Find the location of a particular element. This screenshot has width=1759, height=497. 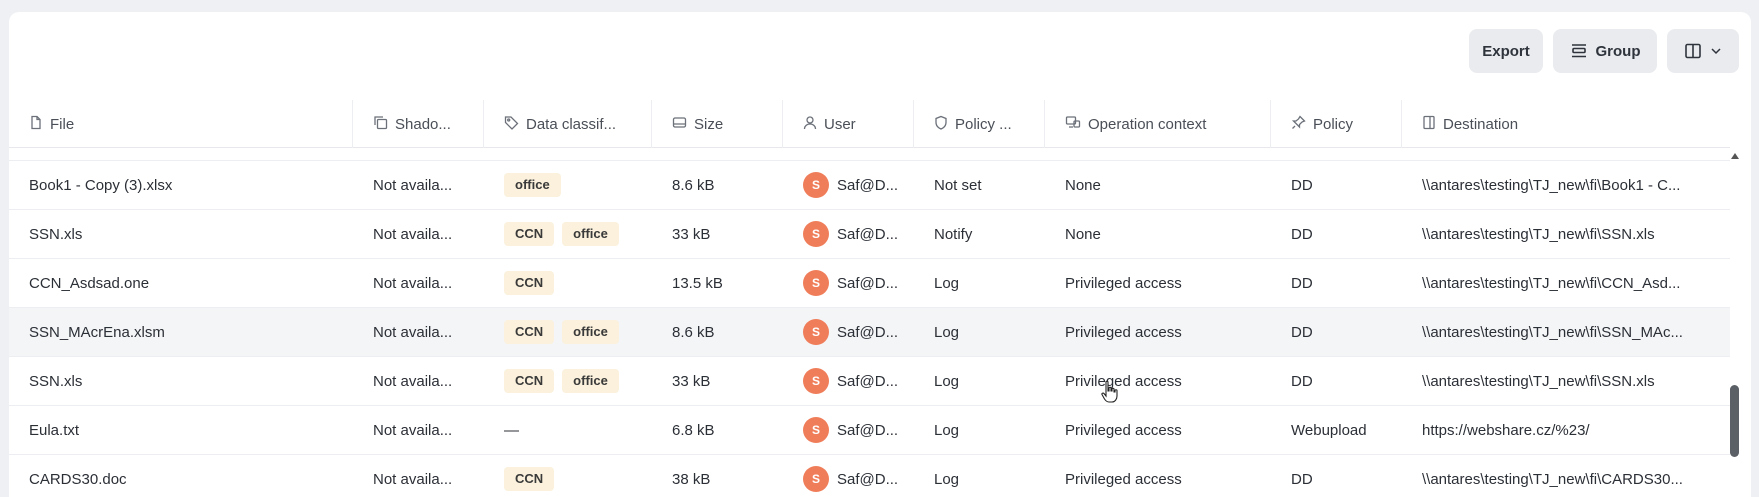

file-name-cell-text: SSN.xls is located at coordinates (56, 234).